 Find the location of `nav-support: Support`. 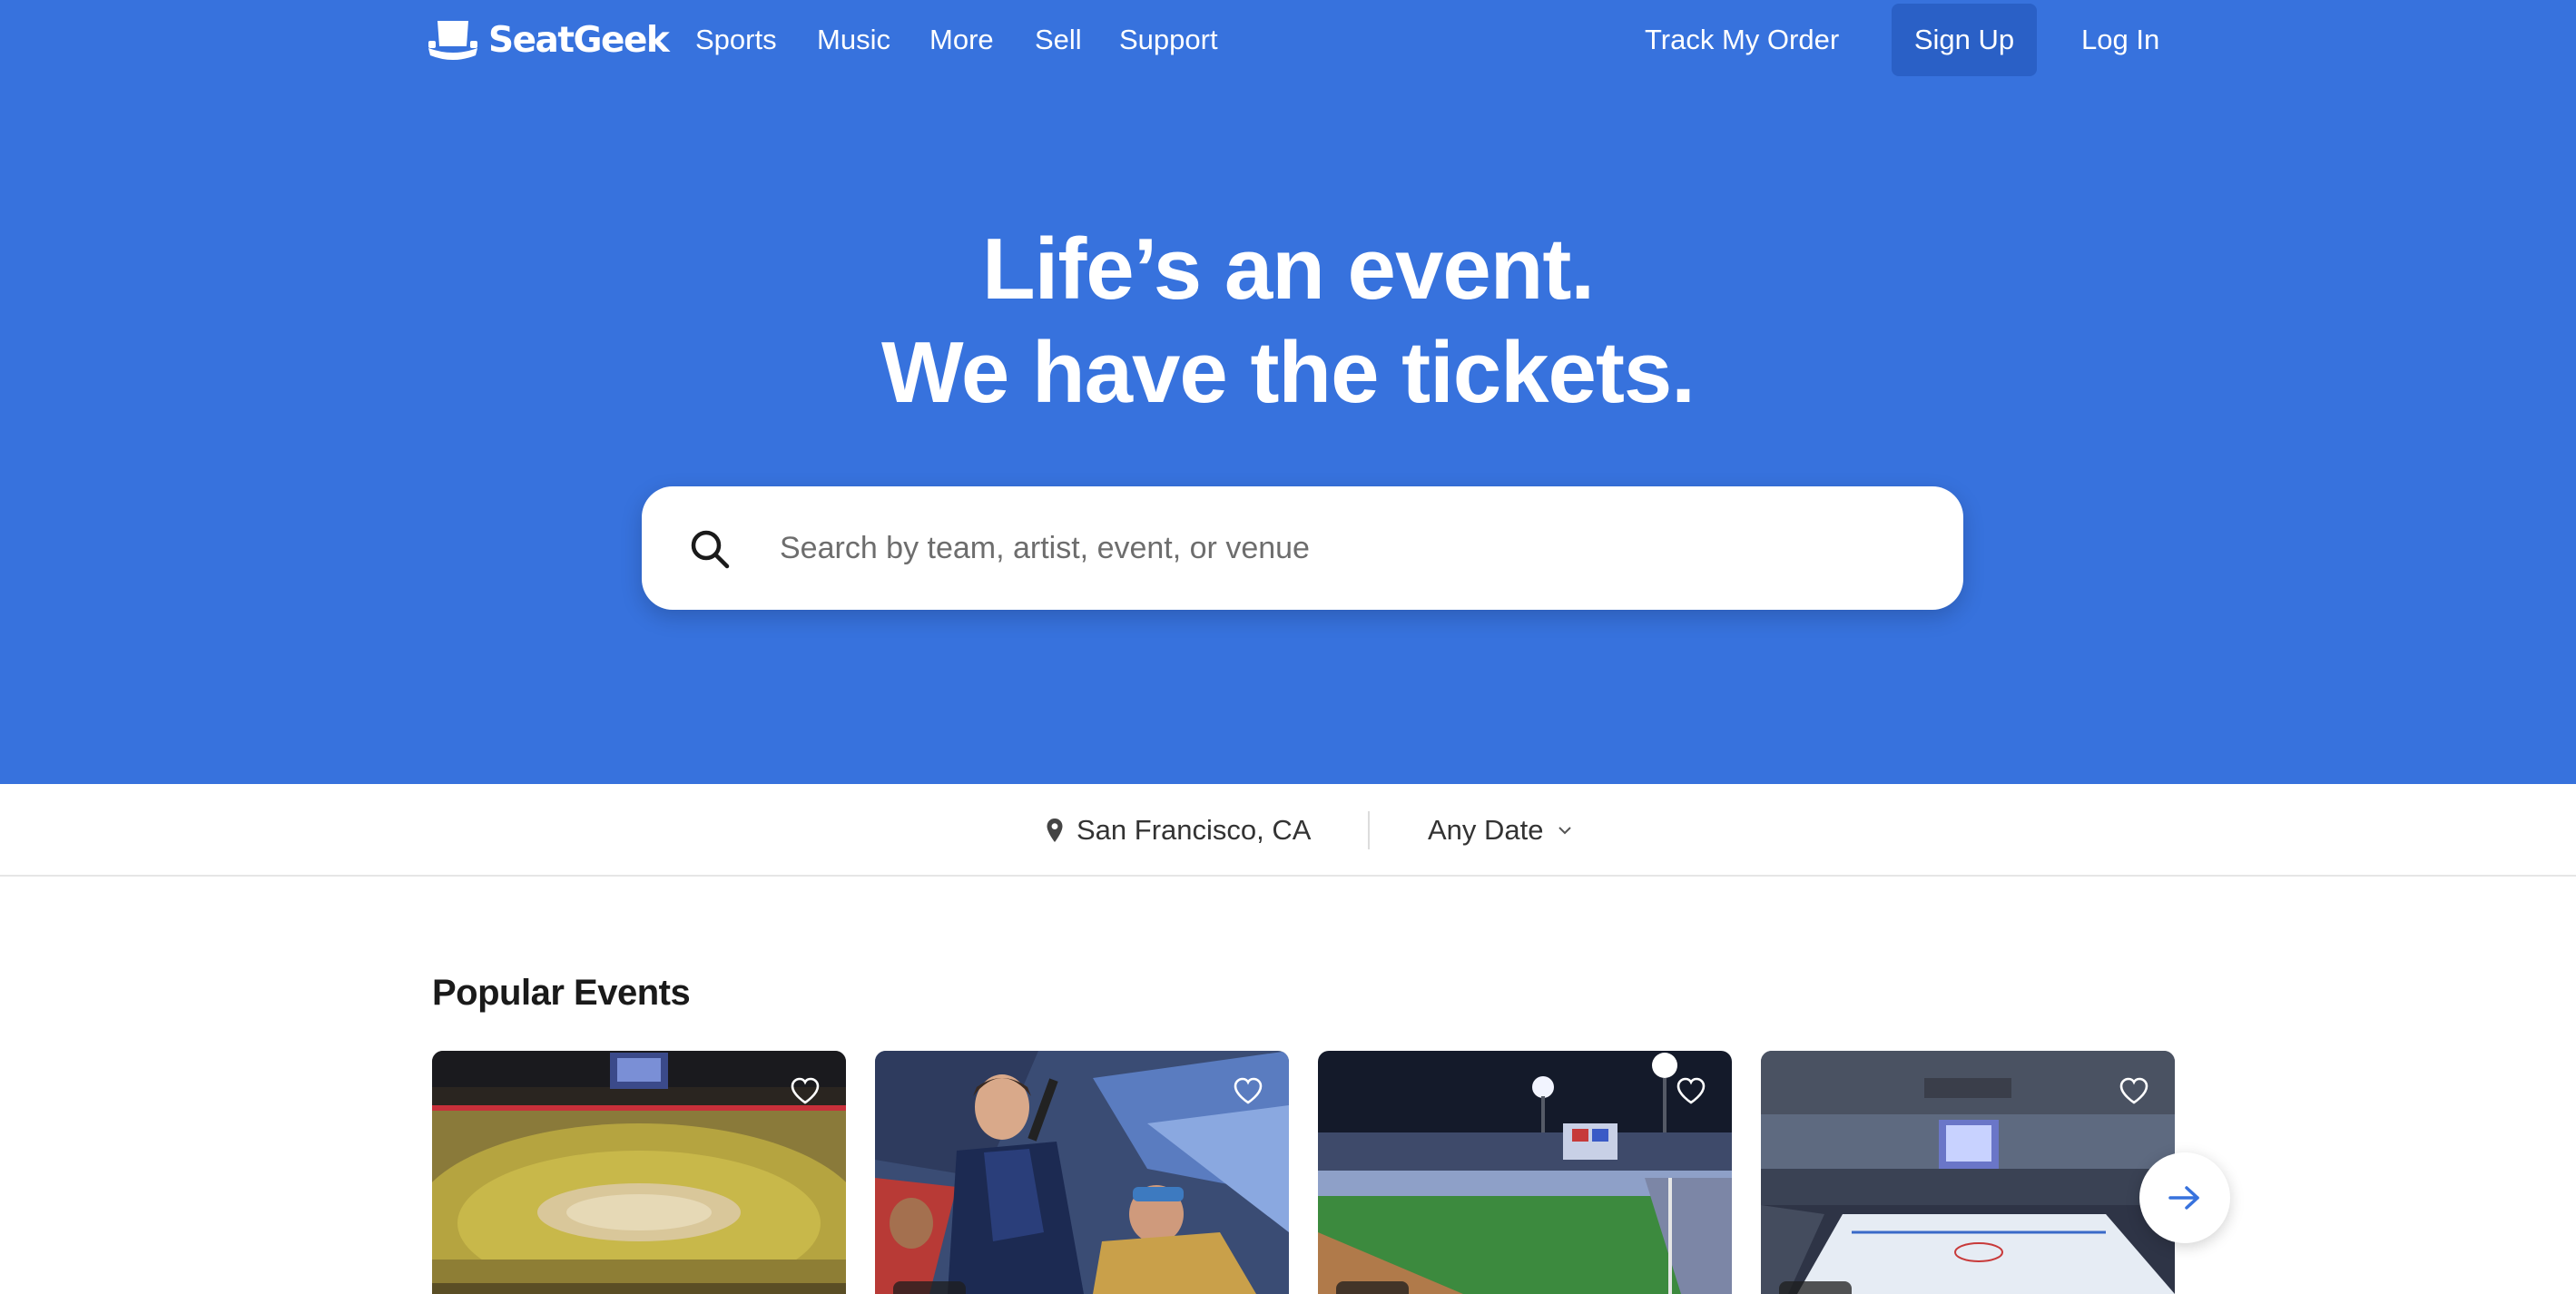

nav-support: Support is located at coordinates (1168, 40).